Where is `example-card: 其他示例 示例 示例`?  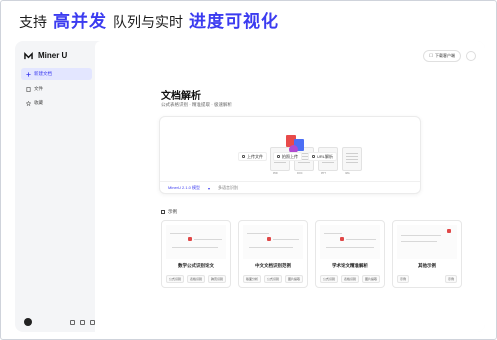
example-card: 其他示例 示例 示例 is located at coordinates (427, 254).